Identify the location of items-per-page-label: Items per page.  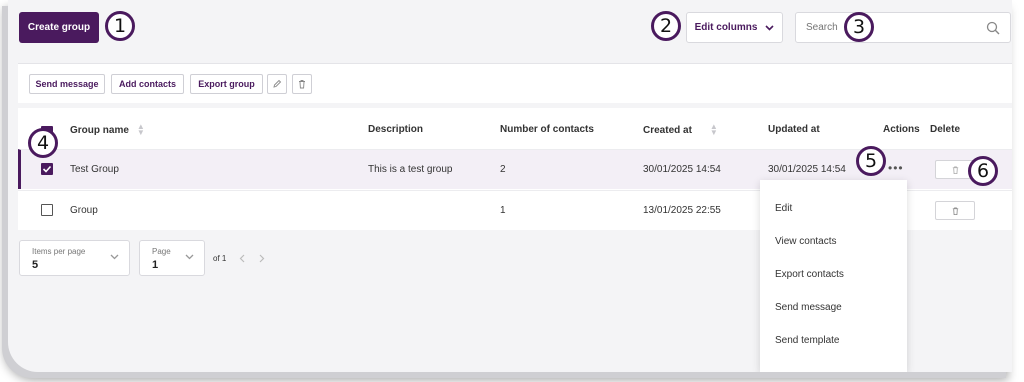
(59, 251).